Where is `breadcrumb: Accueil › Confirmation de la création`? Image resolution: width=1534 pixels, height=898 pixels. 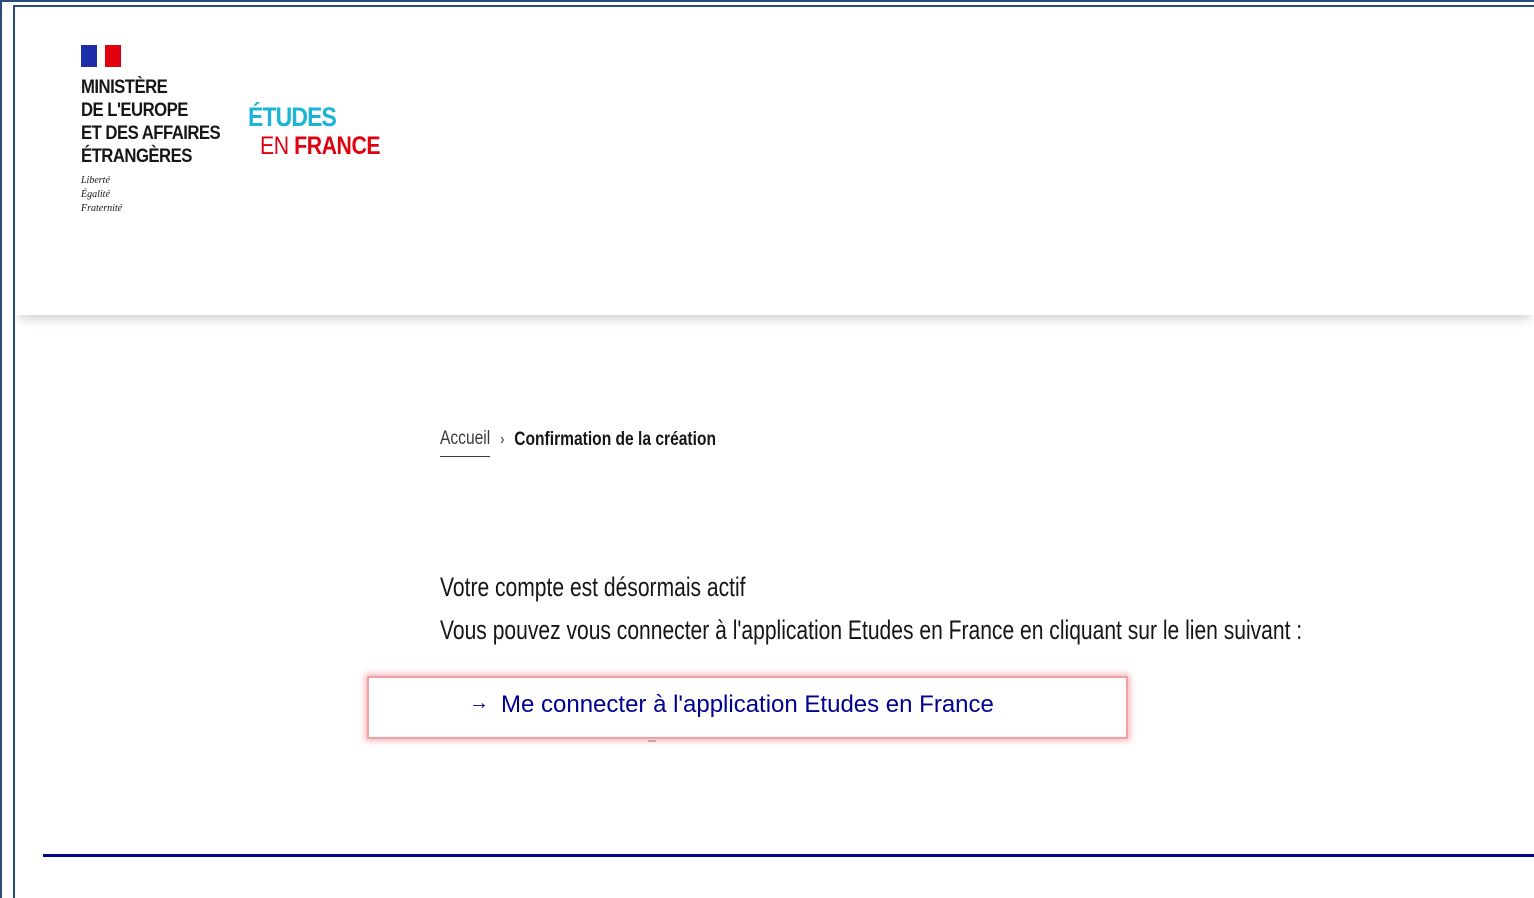 breadcrumb: Accueil › Confirmation de la création is located at coordinates (578, 442).